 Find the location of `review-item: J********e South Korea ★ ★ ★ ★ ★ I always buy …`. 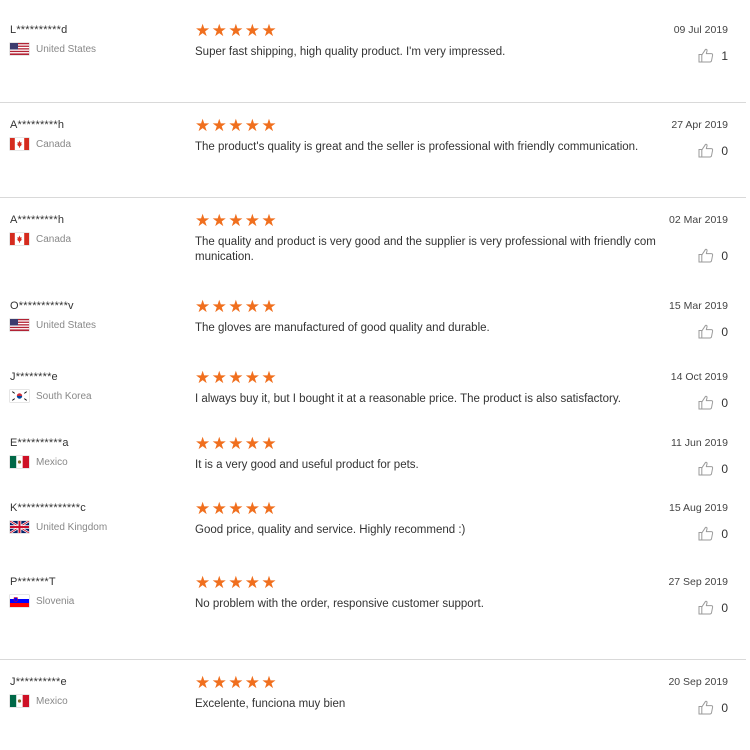

review-item: J********e South Korea ★ ★ ★ ★ ★ I always buy … is located at coordinates (375, 400).